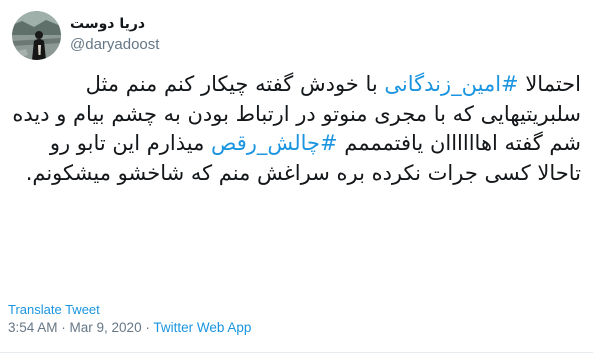 The image size is (593, 353). What do you see at coordinates (54, 309) in the screenshot?
I see `translate-tweet-link: Translate Tweet` at bounding box center [54, 309].